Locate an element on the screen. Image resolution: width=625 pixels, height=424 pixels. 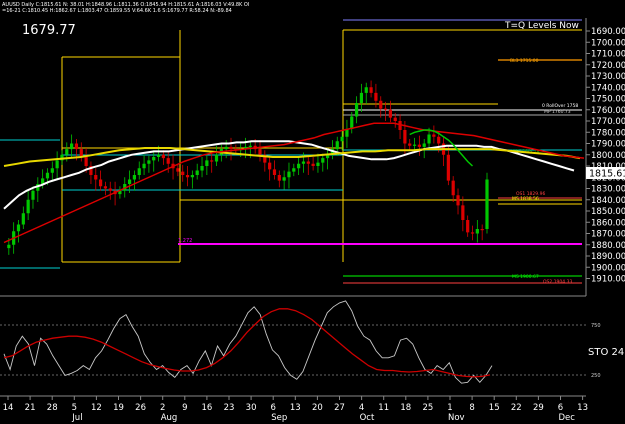
level-label-os2: OS2 1904.33 is located at coordinates (557, 282).